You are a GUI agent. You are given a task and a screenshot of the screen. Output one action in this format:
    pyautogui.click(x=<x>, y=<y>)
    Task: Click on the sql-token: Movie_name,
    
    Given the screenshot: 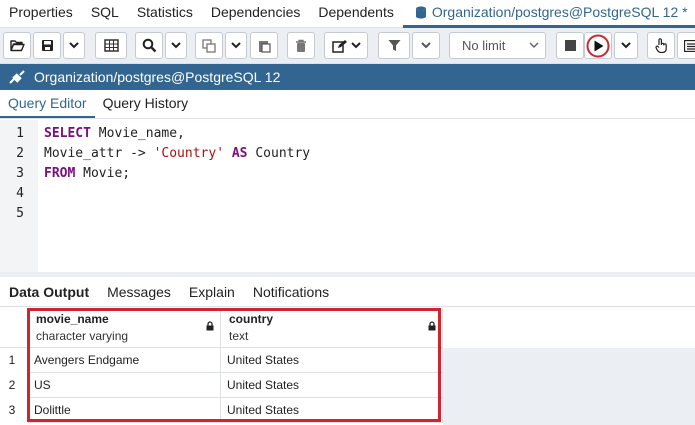 What is the action you would take?
    pyautogui.click(x=137, y=133)
    